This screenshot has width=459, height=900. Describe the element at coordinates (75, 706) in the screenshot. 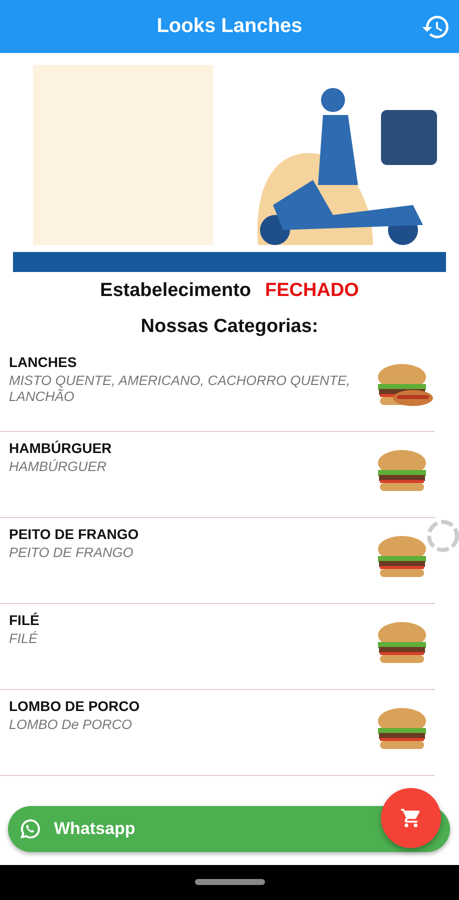

I see `category-name: LOMBO DE PORCO` at that location.